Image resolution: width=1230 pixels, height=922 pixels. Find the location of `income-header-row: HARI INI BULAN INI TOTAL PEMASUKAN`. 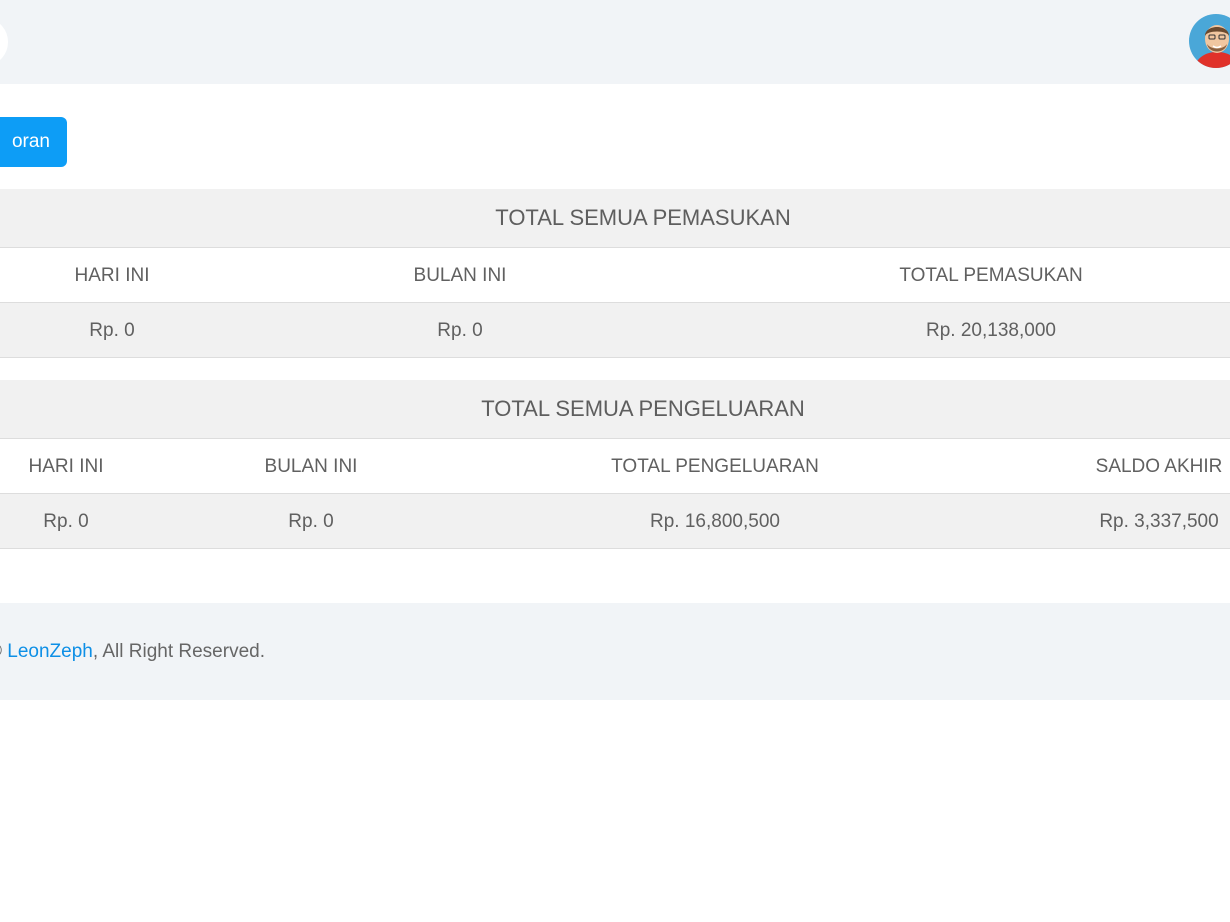

income-header-row: HARI INI BULAN INI TOTAL PEMASUKAN is located at coordinates (615, 275).